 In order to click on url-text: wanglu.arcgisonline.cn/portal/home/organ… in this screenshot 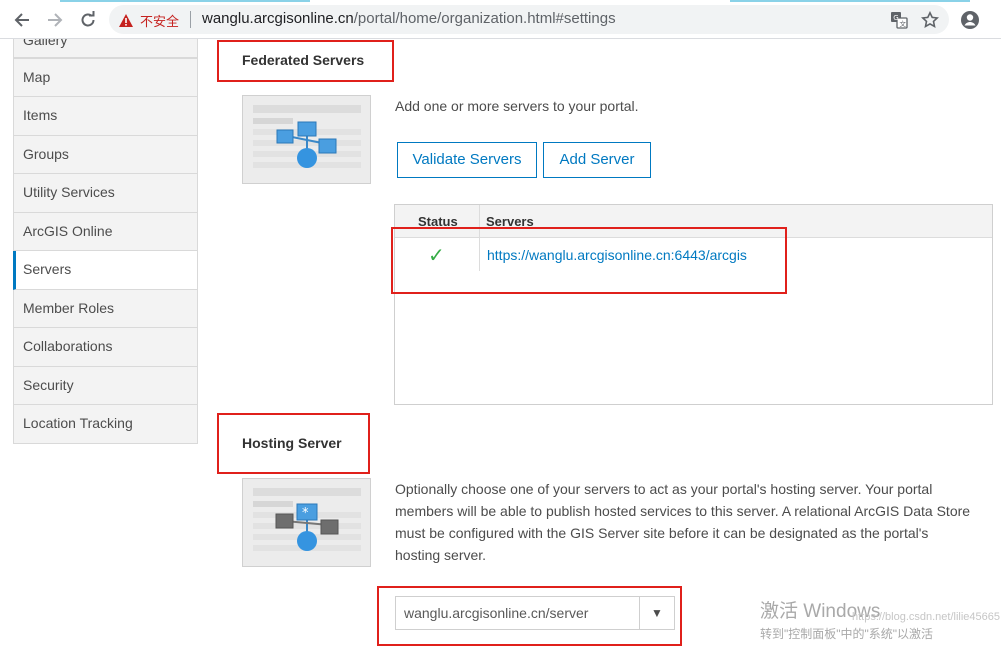, I will do `click(409, 18)`.